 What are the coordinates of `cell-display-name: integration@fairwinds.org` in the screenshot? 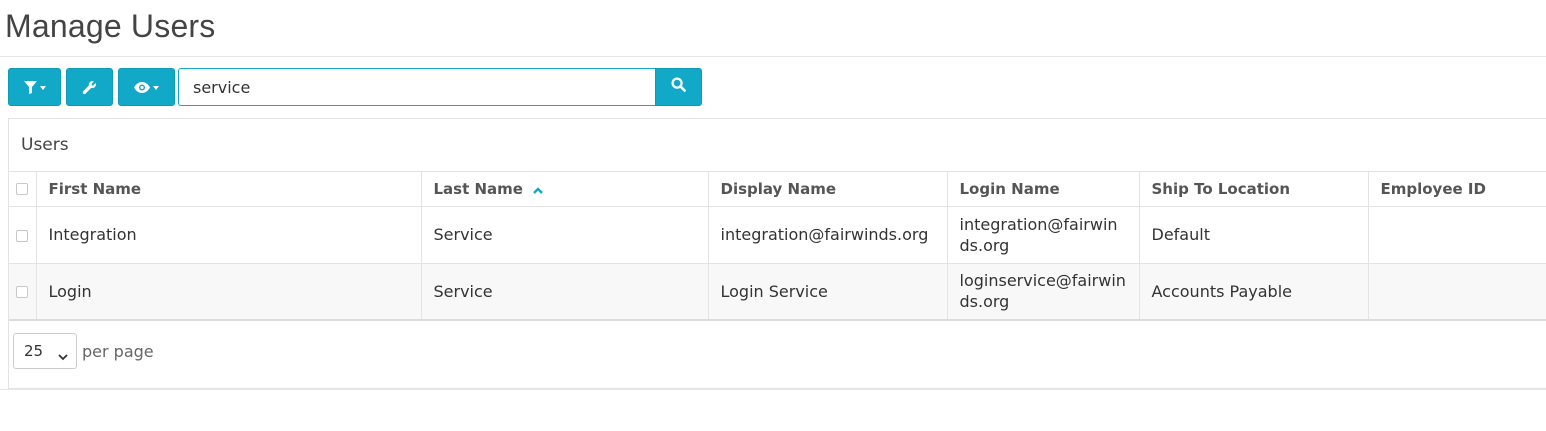 It's located at (828, 235).